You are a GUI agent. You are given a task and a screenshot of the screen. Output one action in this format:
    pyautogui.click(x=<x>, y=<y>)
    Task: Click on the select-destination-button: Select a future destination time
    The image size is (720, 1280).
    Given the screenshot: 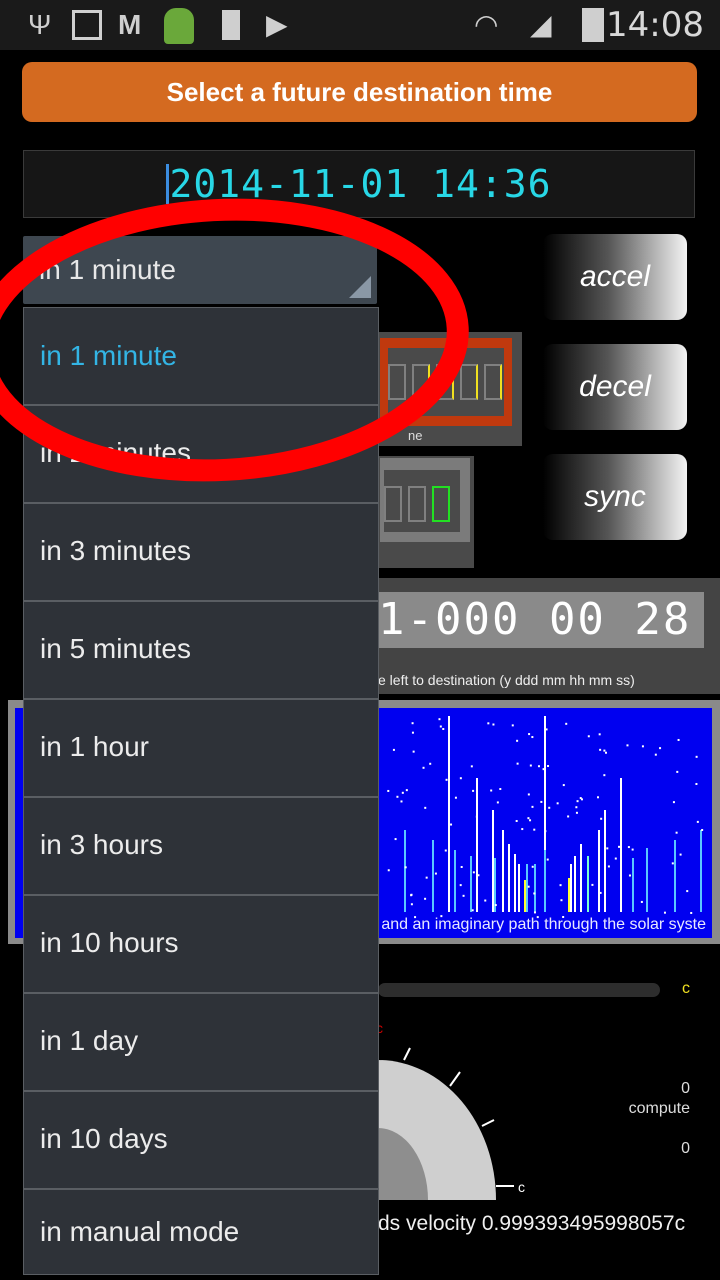 What is the action you would take?
    pyautogui.click(x=359, y=92)
    